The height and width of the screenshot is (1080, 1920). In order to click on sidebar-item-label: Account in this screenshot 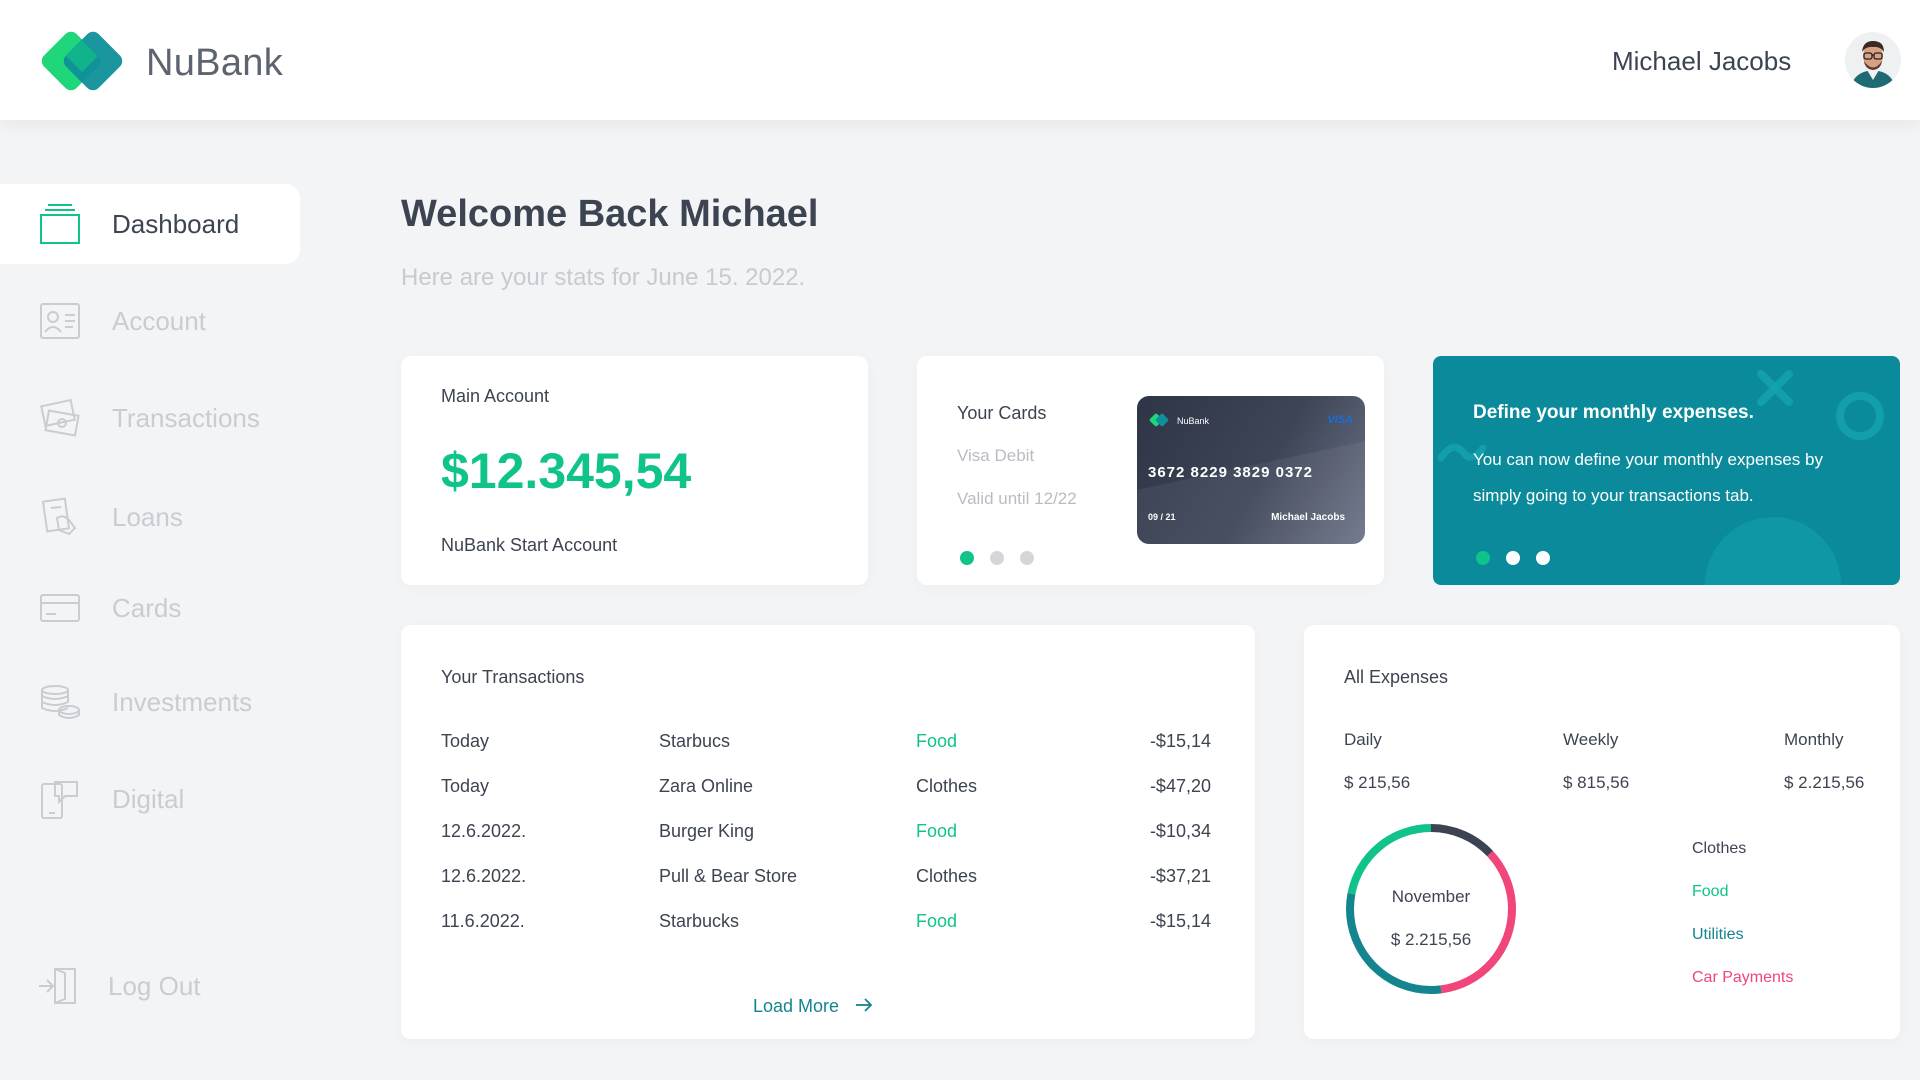, I will do `click(159, 320)`.